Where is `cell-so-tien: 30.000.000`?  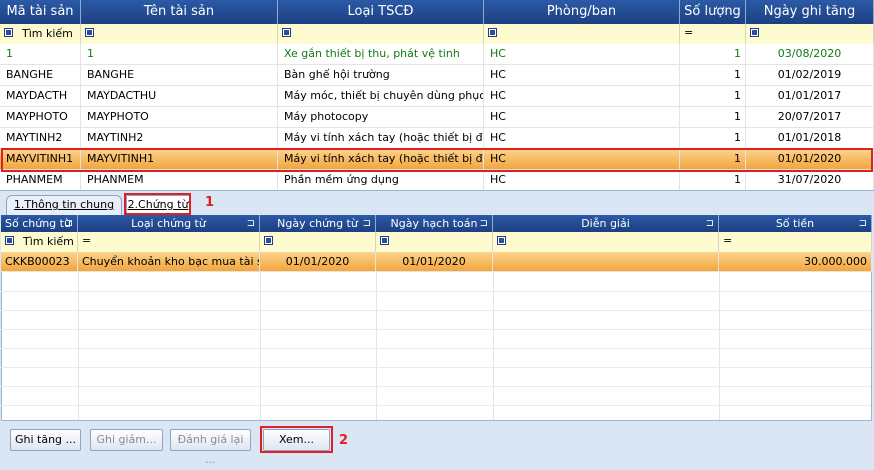
cell-so-tien: 30.000.000 is located at coordinates (795, 262).